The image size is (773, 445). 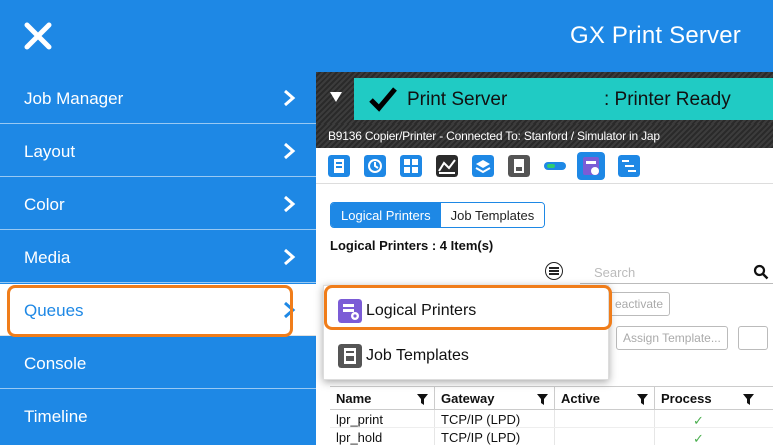 I want to click on check-icon, so click(x=383, y=99).